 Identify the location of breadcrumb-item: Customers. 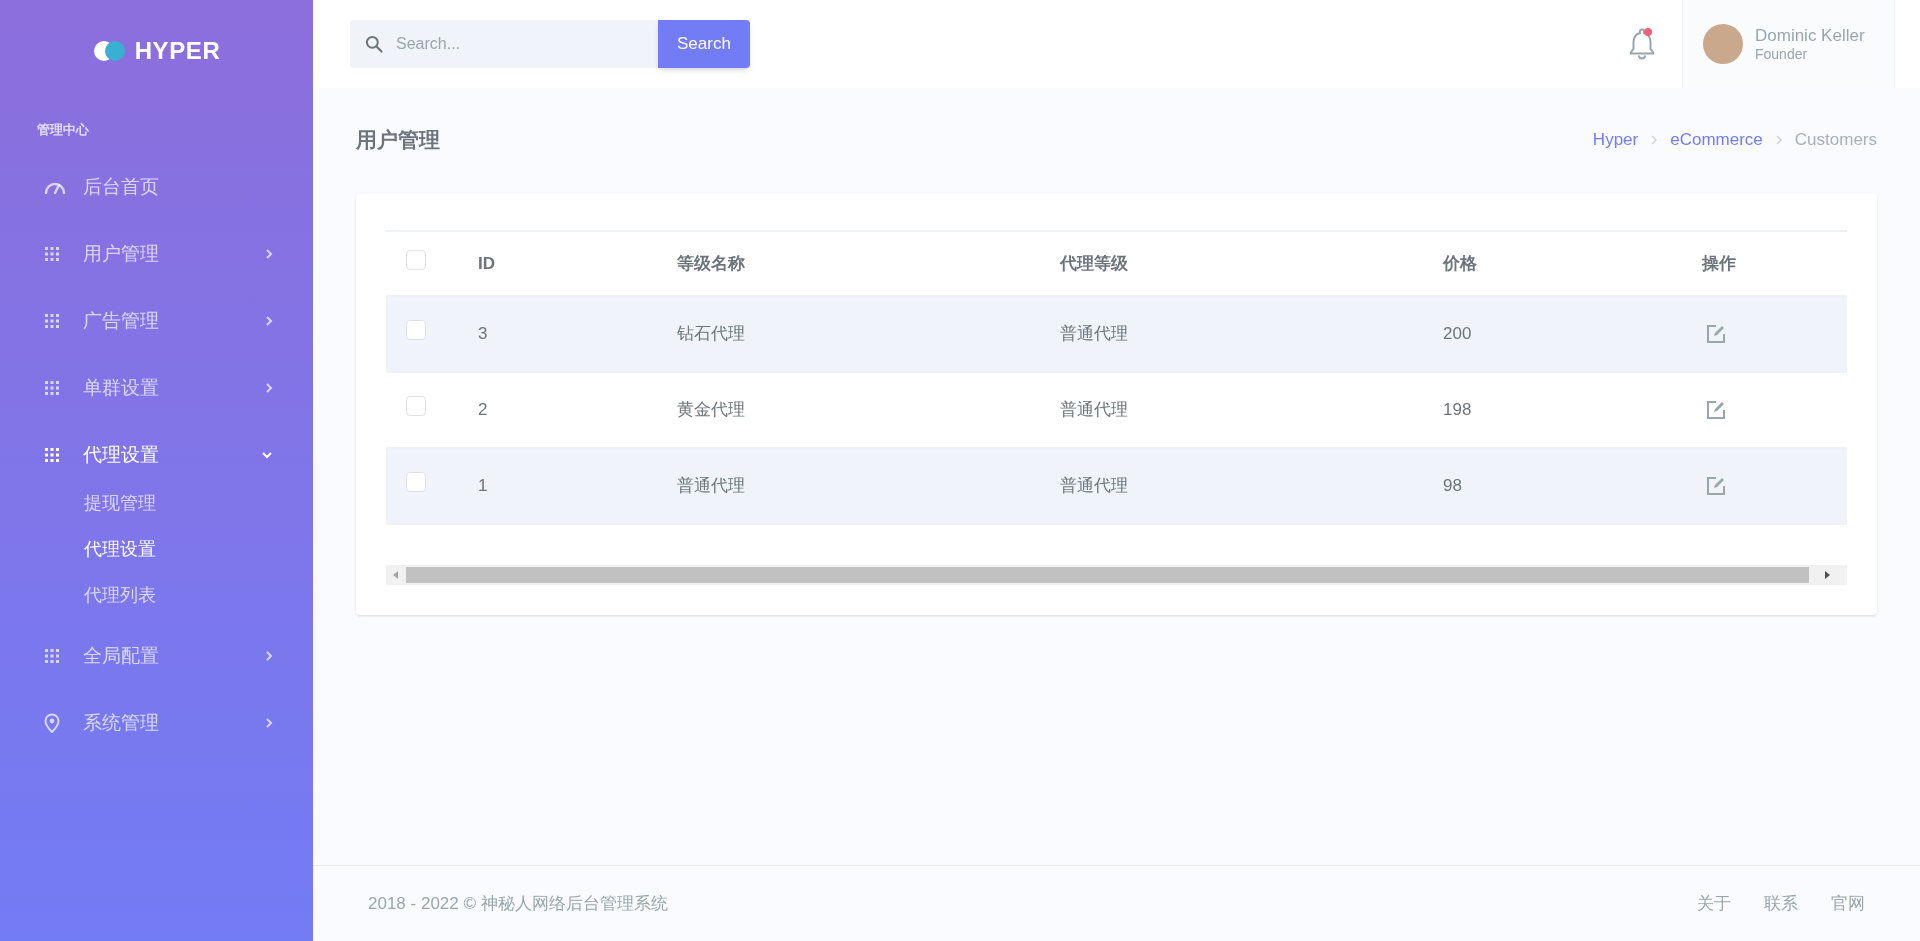
(1835, 140).